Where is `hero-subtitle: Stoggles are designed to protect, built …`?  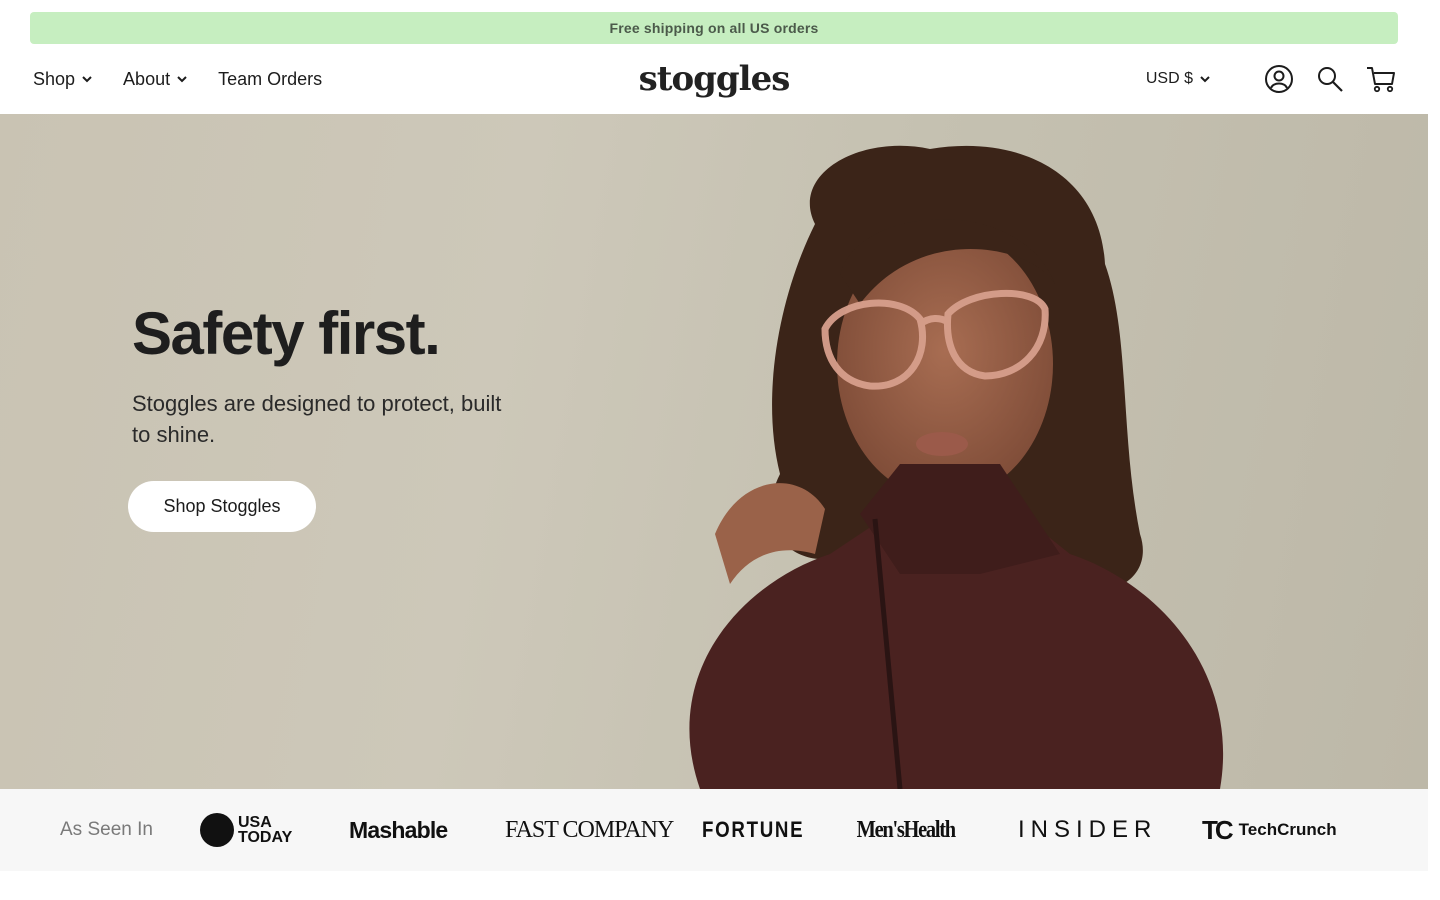 hero-subtitle: Stoggles are designed to protect, built … is located at coordinates (317, 419).